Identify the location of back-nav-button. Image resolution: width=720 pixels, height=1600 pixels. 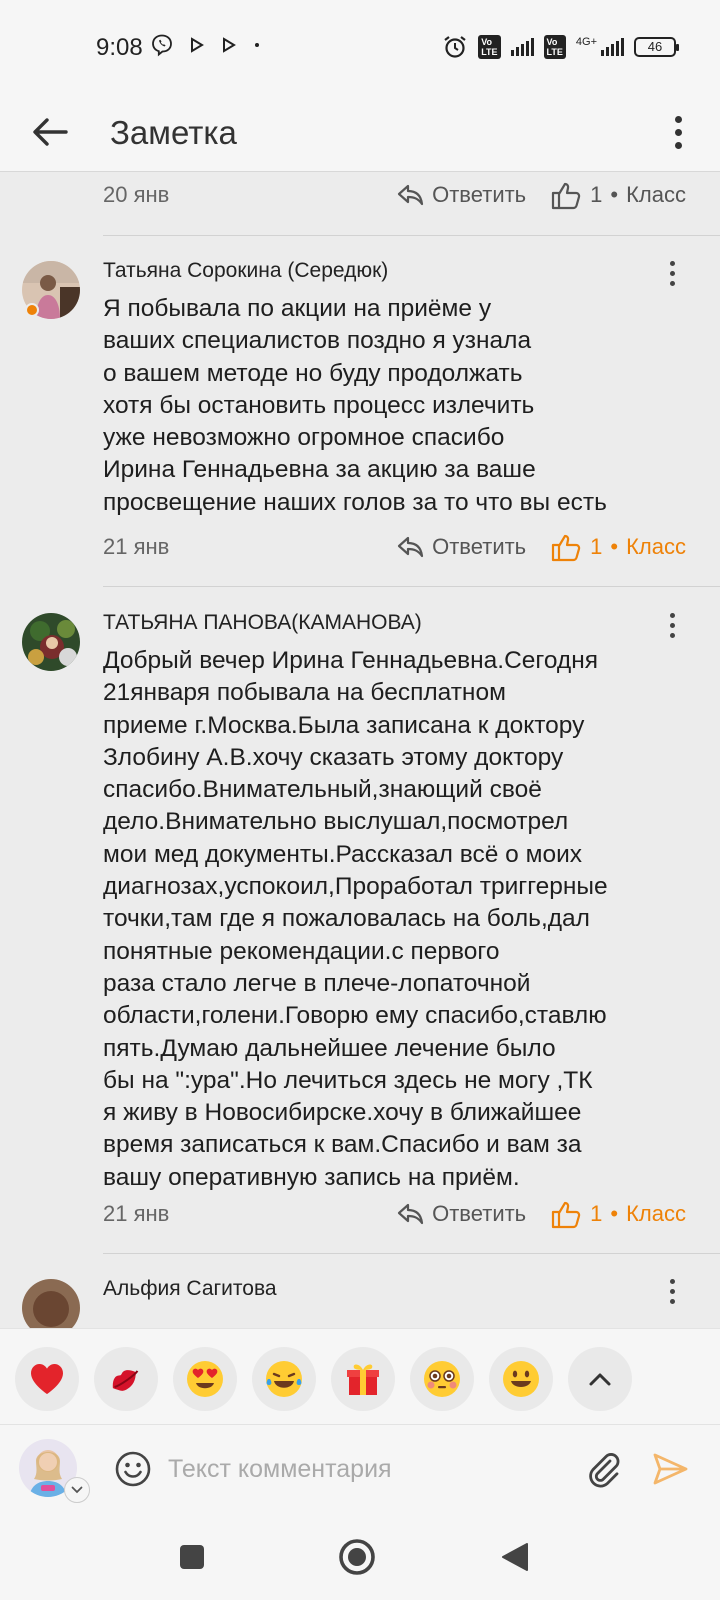
(515, 1557).